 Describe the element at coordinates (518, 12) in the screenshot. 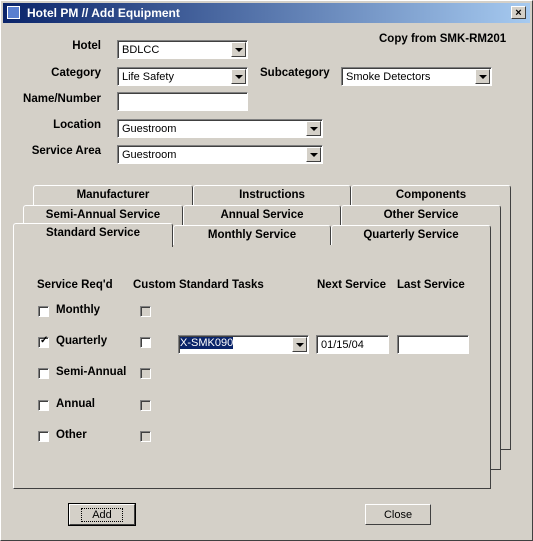

I see `close-icon: ×` at that location.